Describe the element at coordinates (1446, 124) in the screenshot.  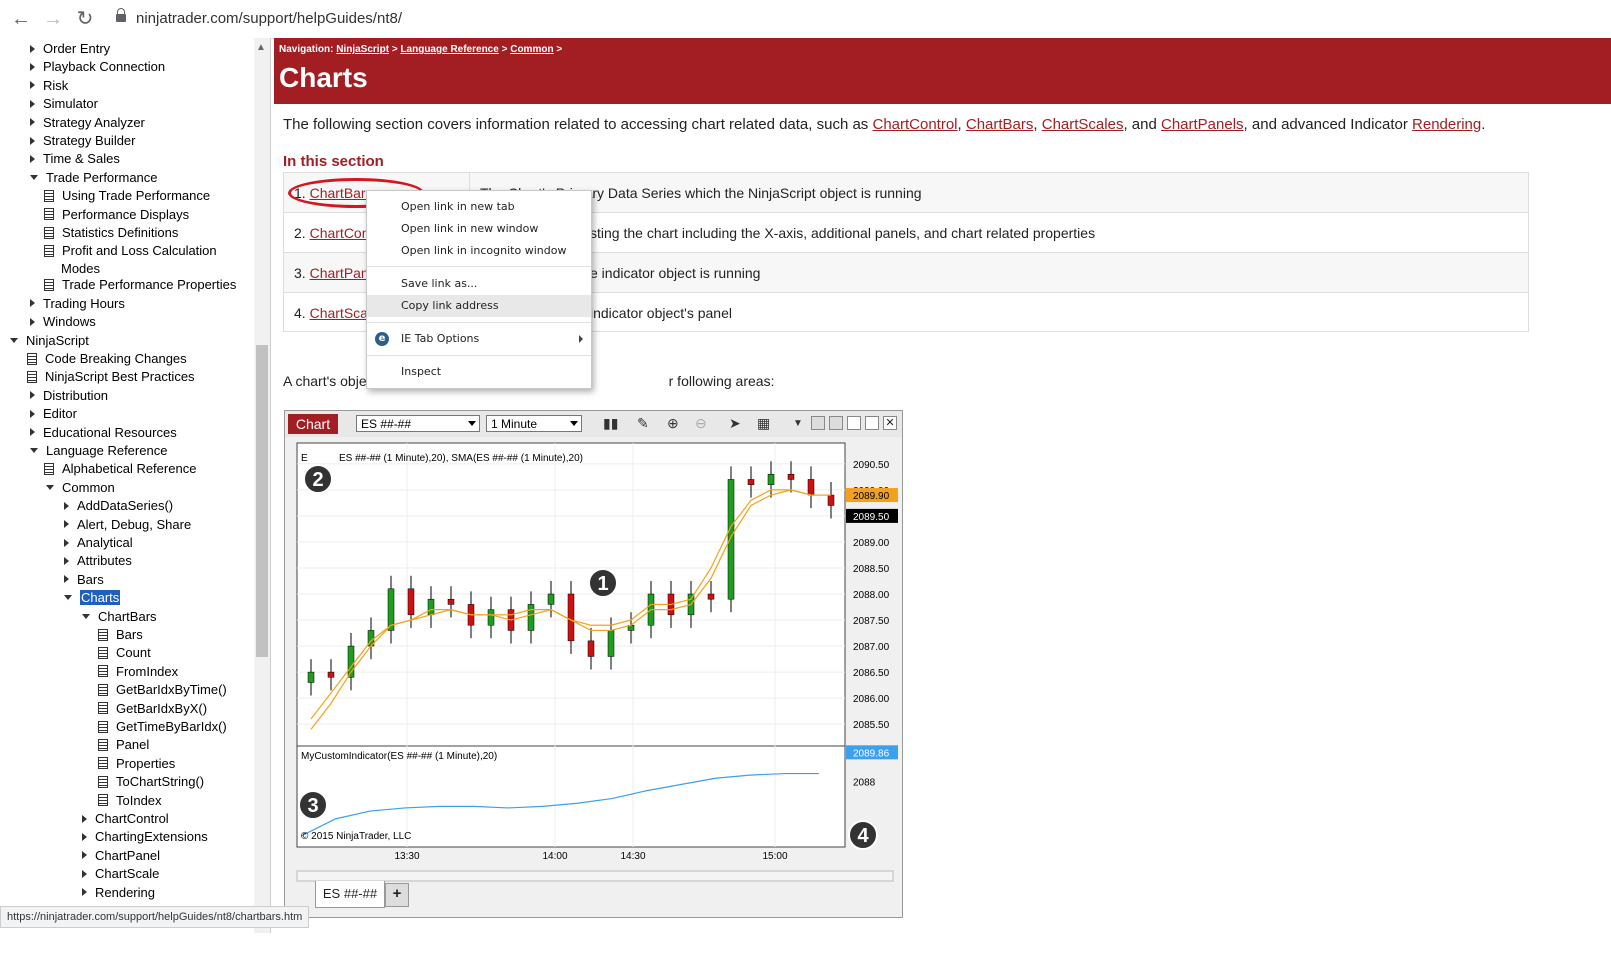
I see `link-rendering: Rendering` at that location.